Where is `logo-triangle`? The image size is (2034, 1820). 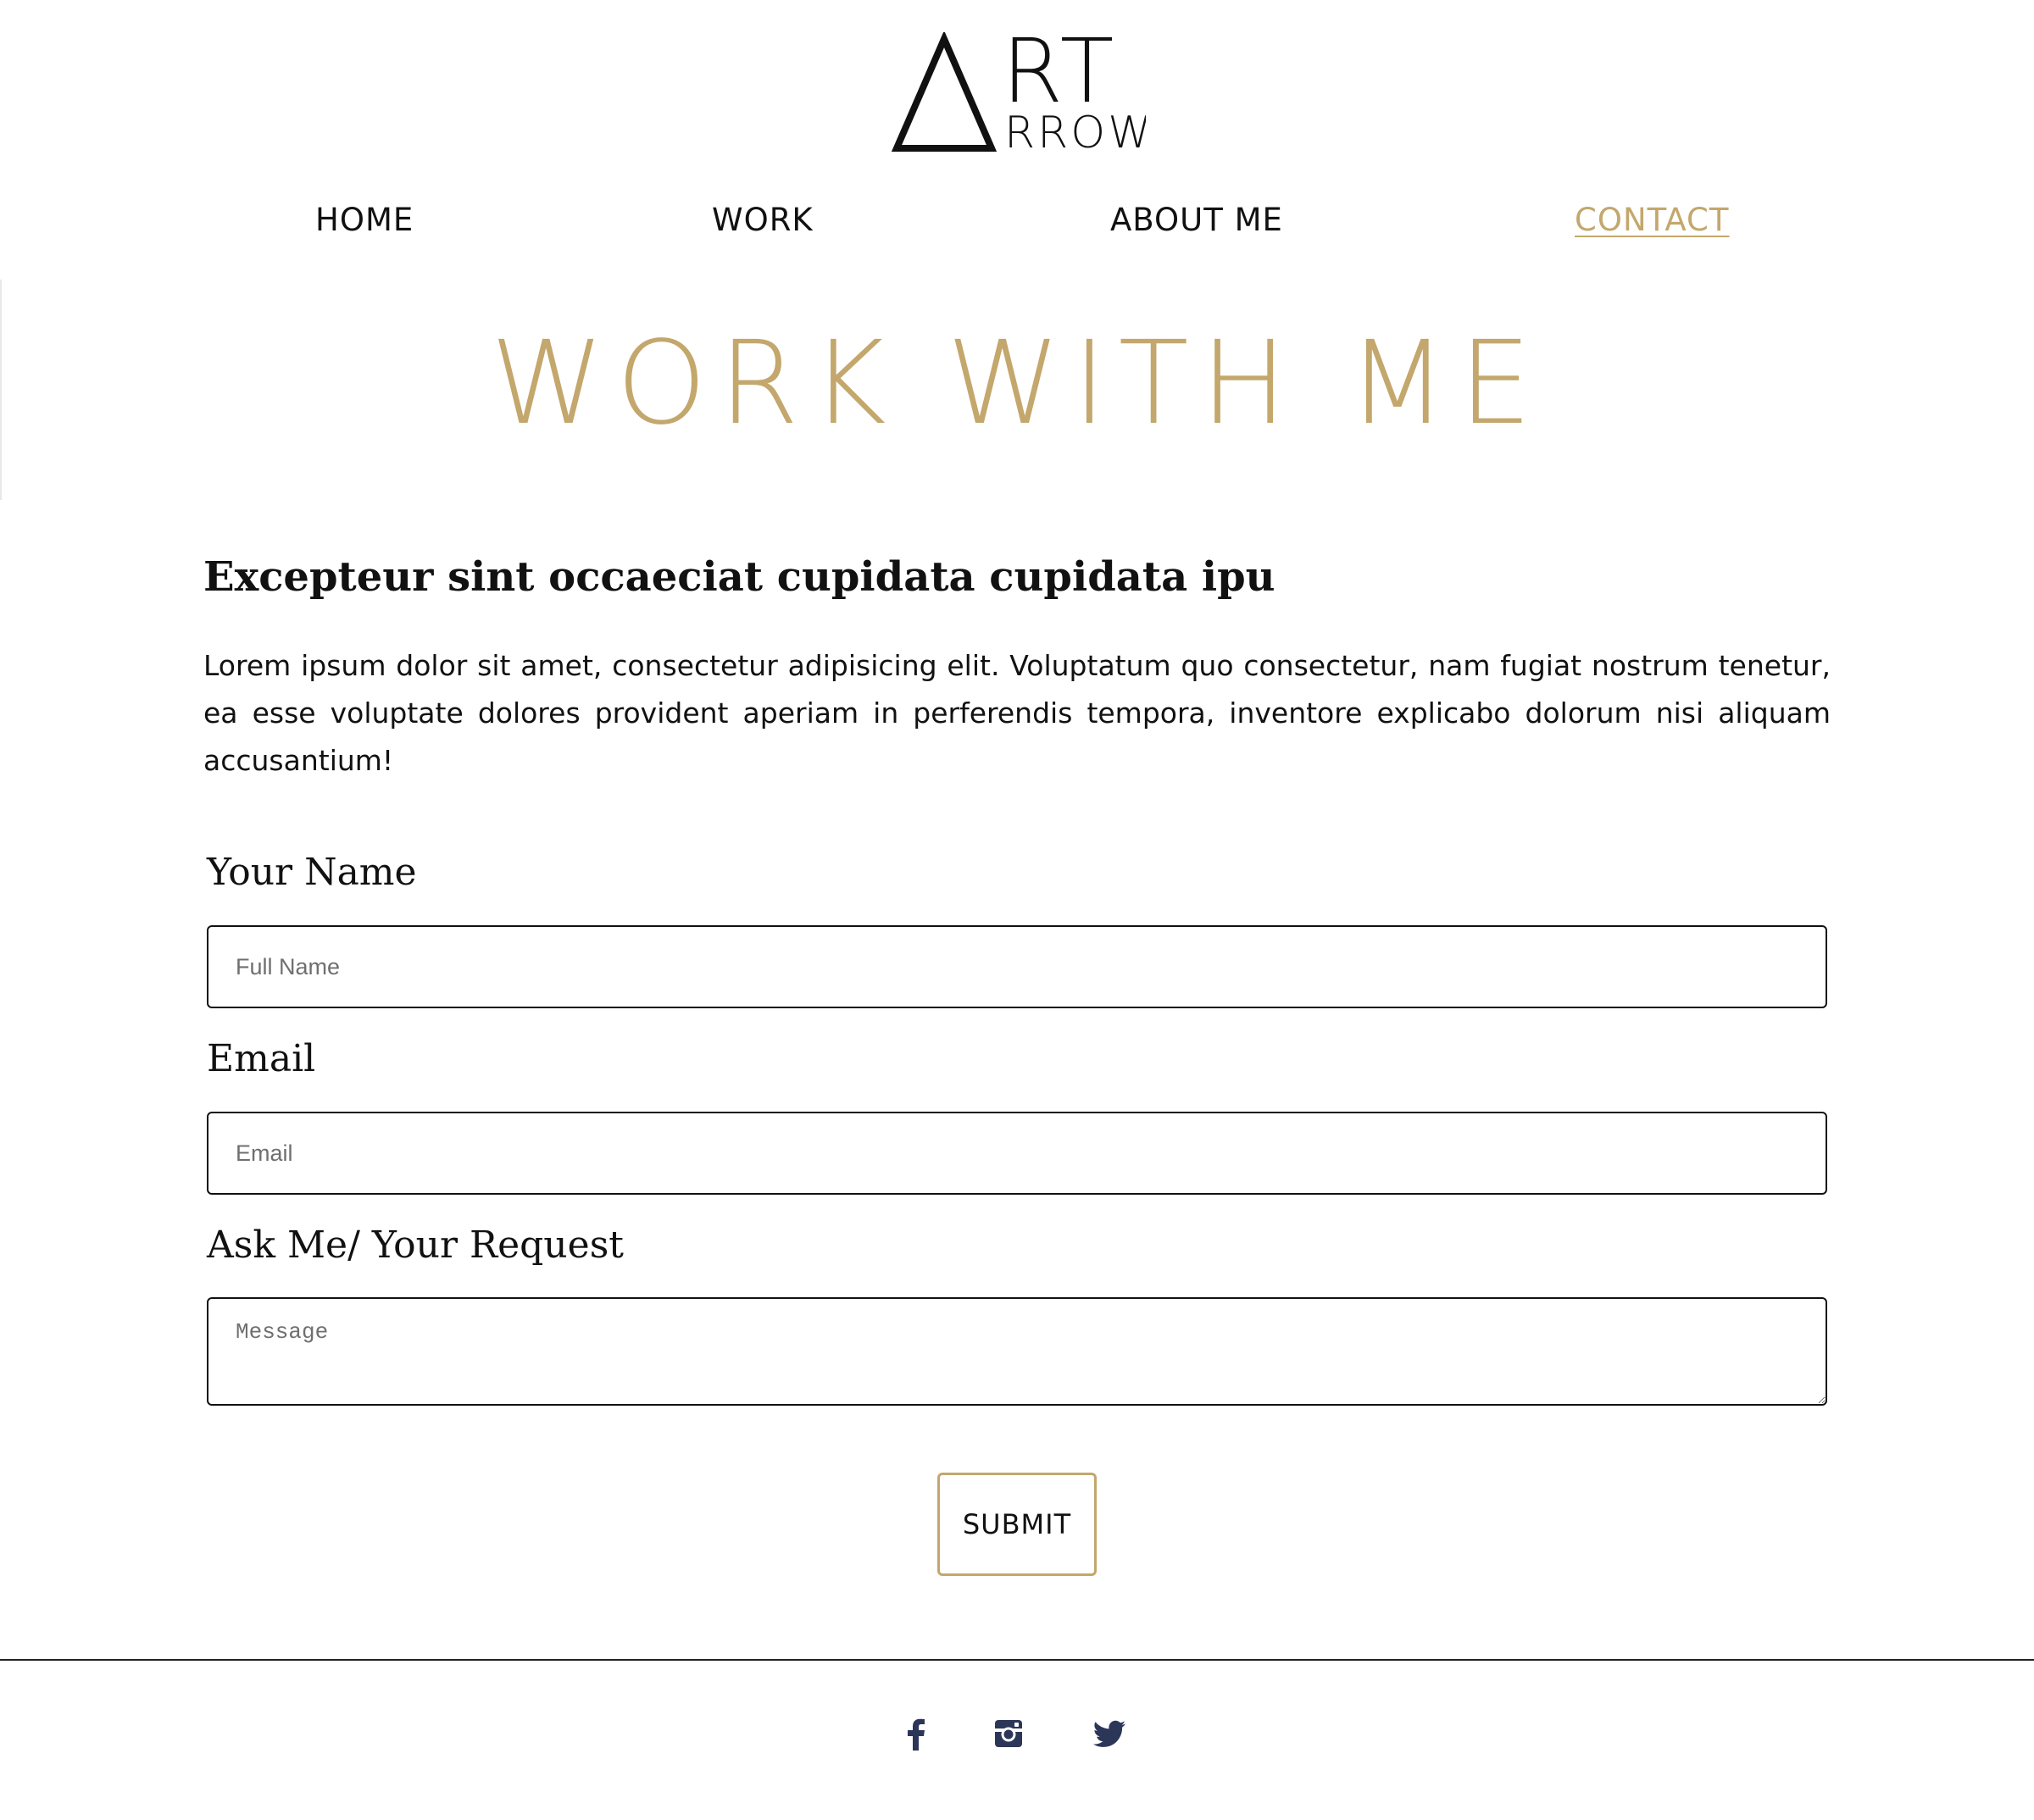
logo-triangle is located at coordinates (945, 92).